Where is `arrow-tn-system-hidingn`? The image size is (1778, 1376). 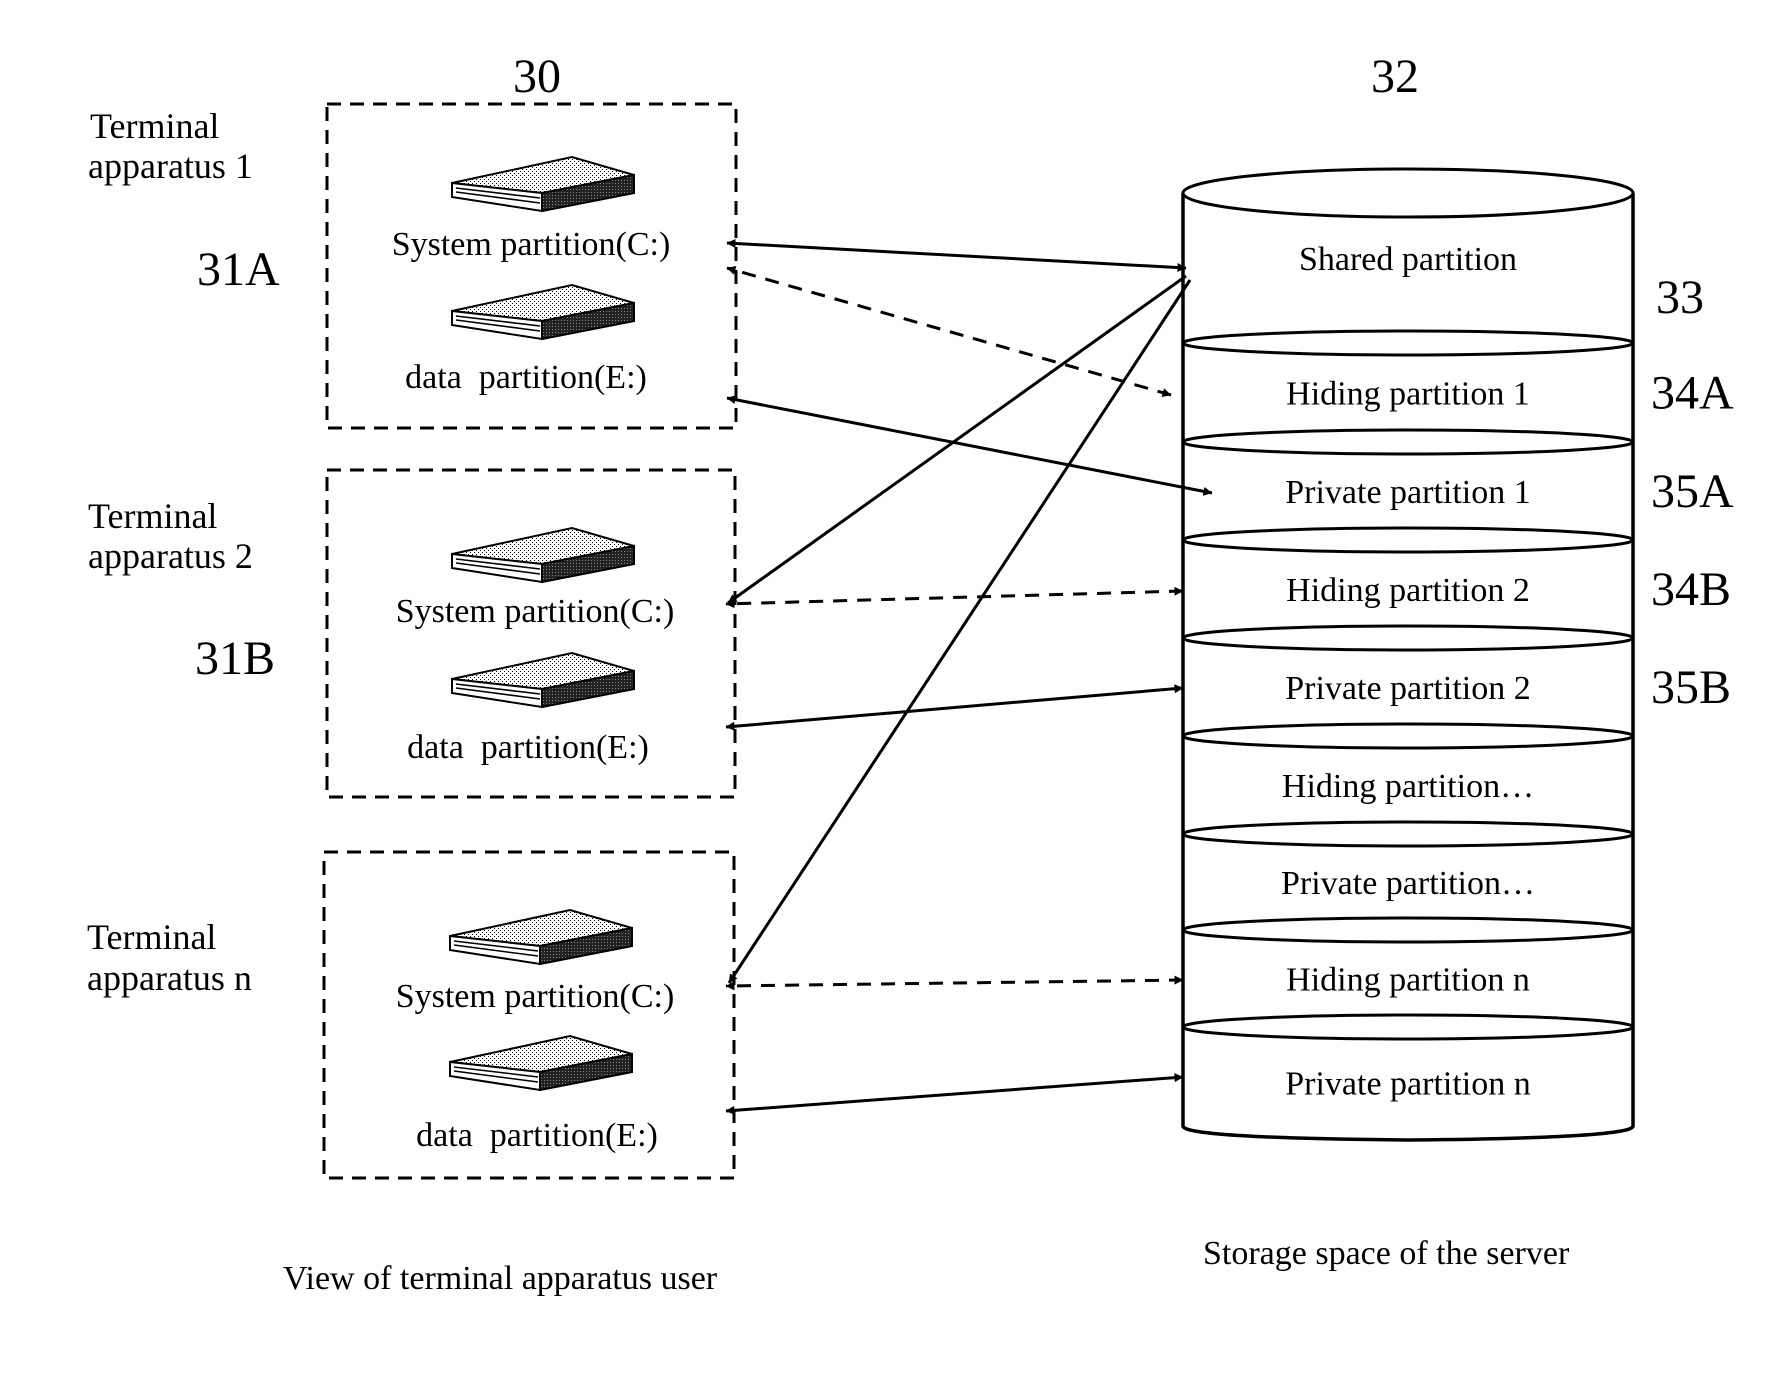
arrow-tn-system-hidingn is located at coordinates (954, 983).